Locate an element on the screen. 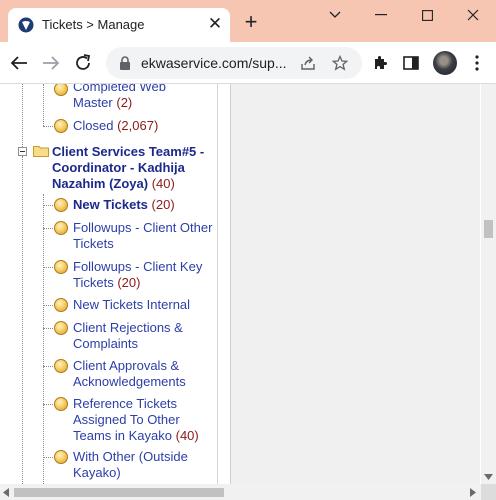 This screenshot has height=500, width=496. tree-item-label: Assigned To Other is located at coordinates (126, 419).